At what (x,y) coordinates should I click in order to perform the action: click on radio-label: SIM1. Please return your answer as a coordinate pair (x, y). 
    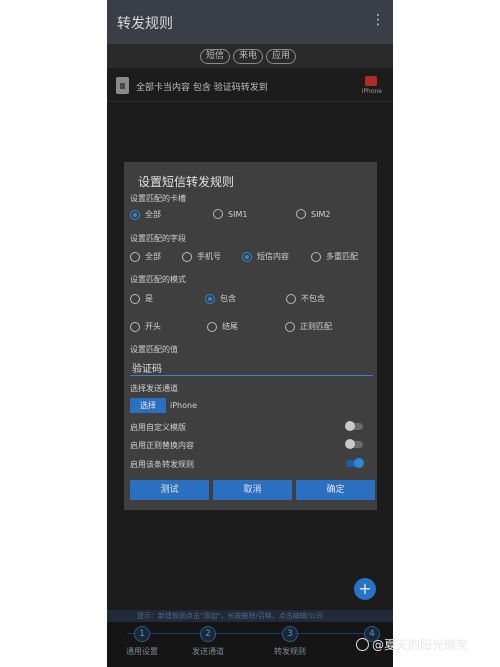
    Looking at the image, I should click on (238, 214).